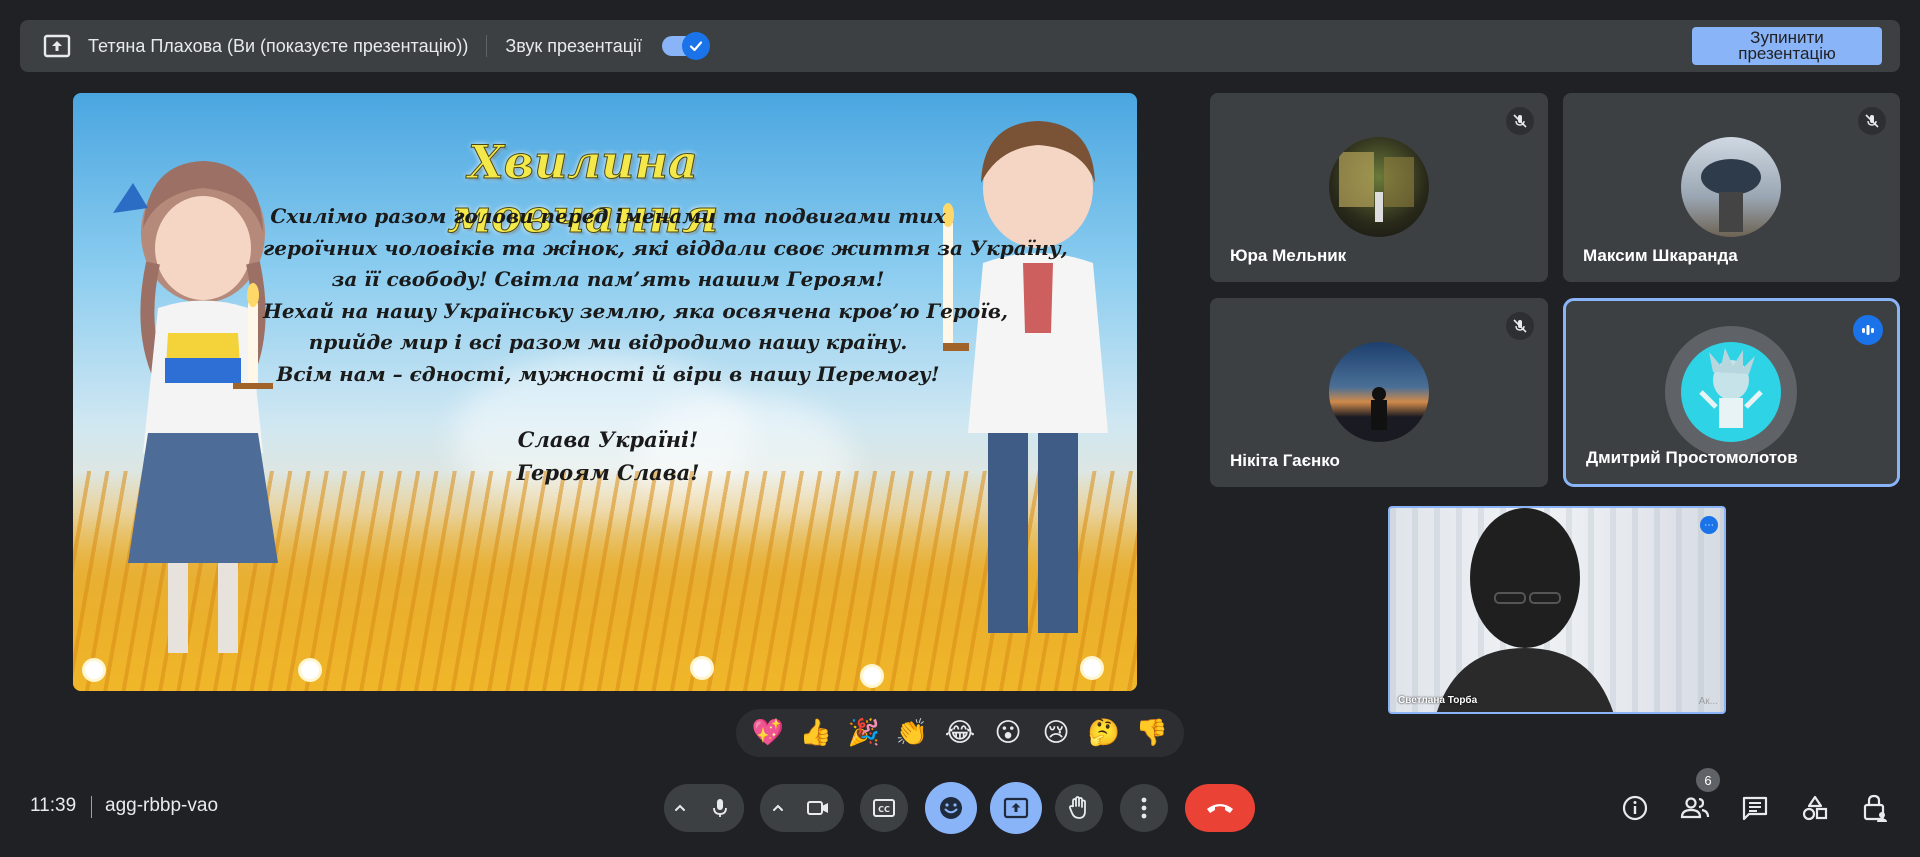 The height and width of the screenshot is (857, 1920). What do you see at coordinates (1787, 46) in the screenshot?
I see `stop-presenting-button: Зупинити презентацію` at bounding box center [1787, 46].